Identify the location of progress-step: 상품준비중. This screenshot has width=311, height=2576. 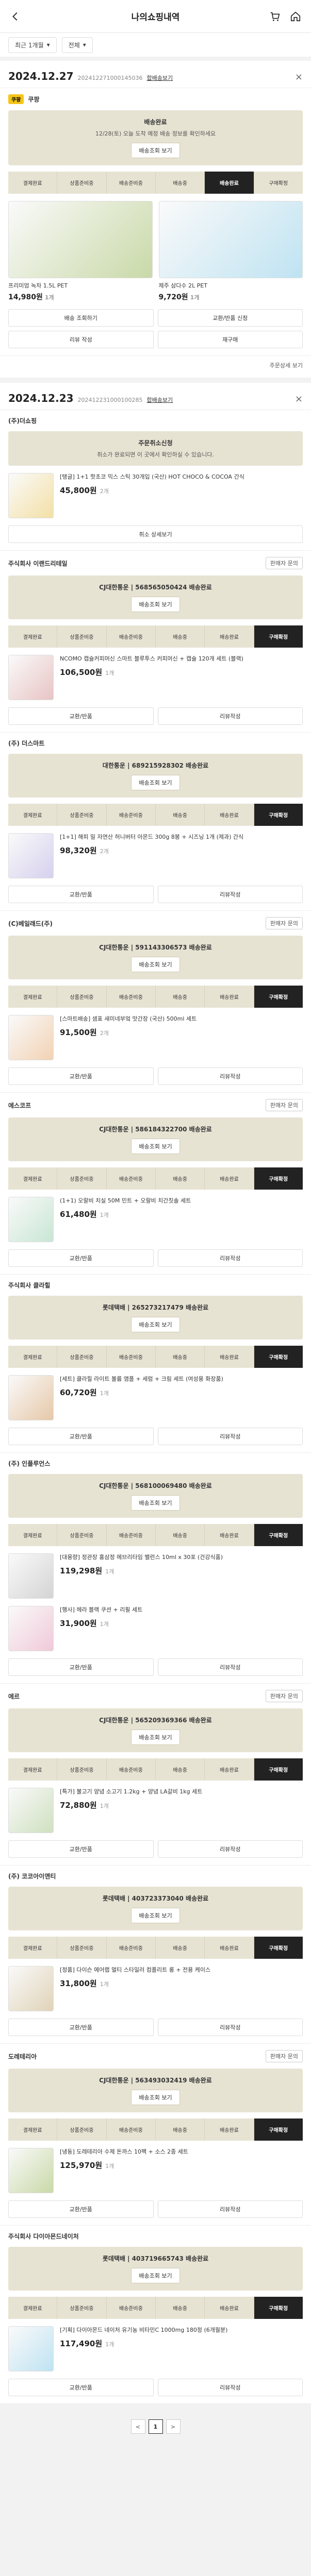
(82, 2308).